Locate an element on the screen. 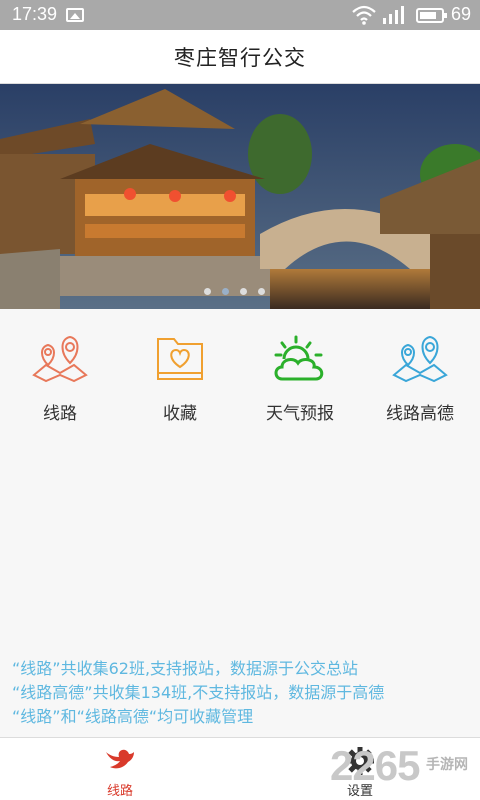 This screenshot has height=800, width=480. menu-label: 线路高德 is located at coordinates (420, 414).